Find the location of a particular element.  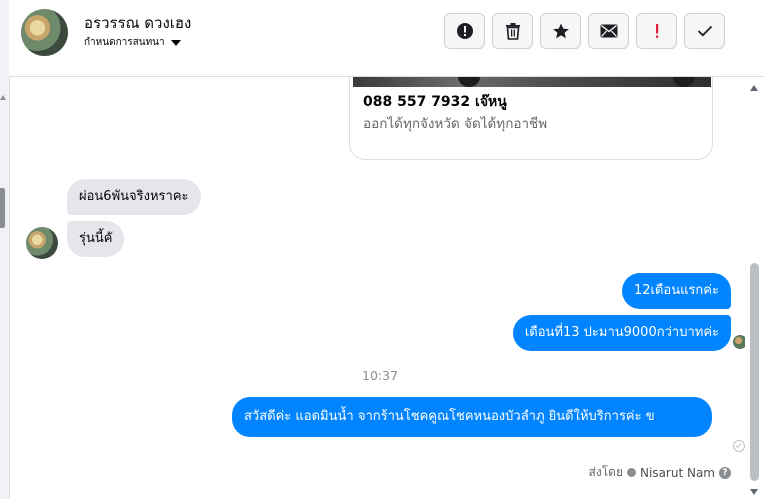

done-button is located at coordinates (704, 31).